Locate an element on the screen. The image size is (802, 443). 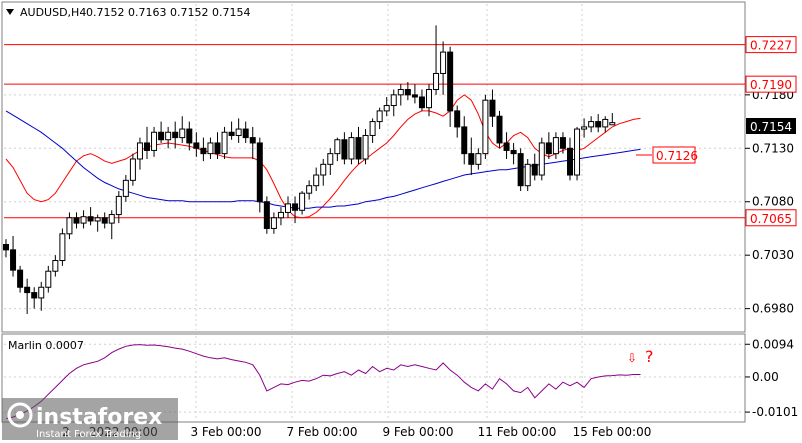
x-tick-label: 9 Feb 00:00 is located at coordinates (417, 432).